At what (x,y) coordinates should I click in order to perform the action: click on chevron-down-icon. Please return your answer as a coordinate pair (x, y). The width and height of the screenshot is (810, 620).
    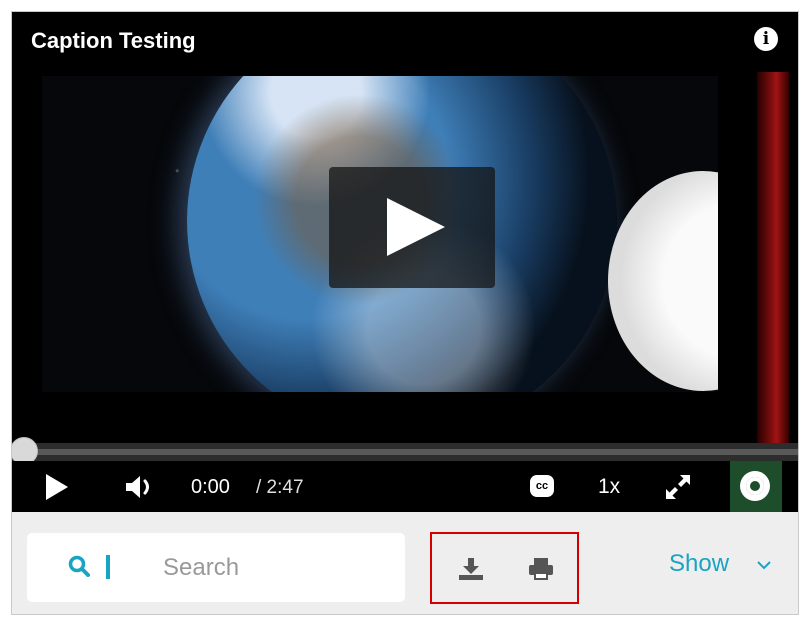
    Looking at the image, I should click on (764, 565).